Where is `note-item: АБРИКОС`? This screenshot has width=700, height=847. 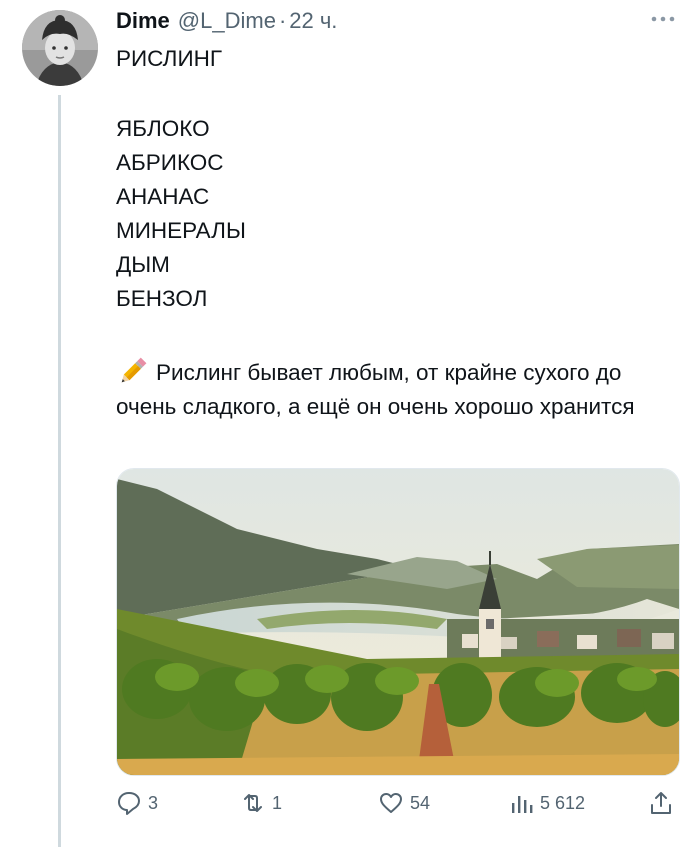 note-item: АБРИКОС is located at coordinates (170, 162).